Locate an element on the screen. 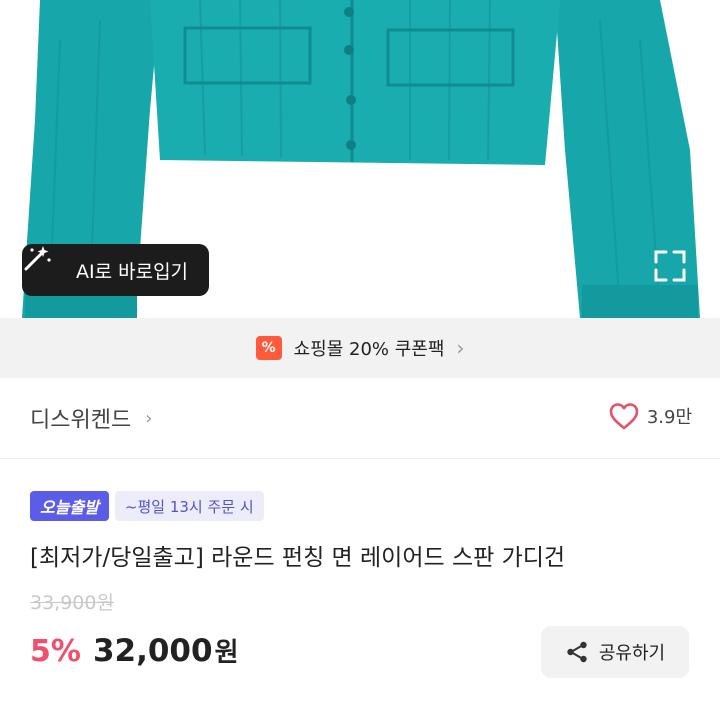  like-button: 3.9만 is located at coordinates (650, 416).